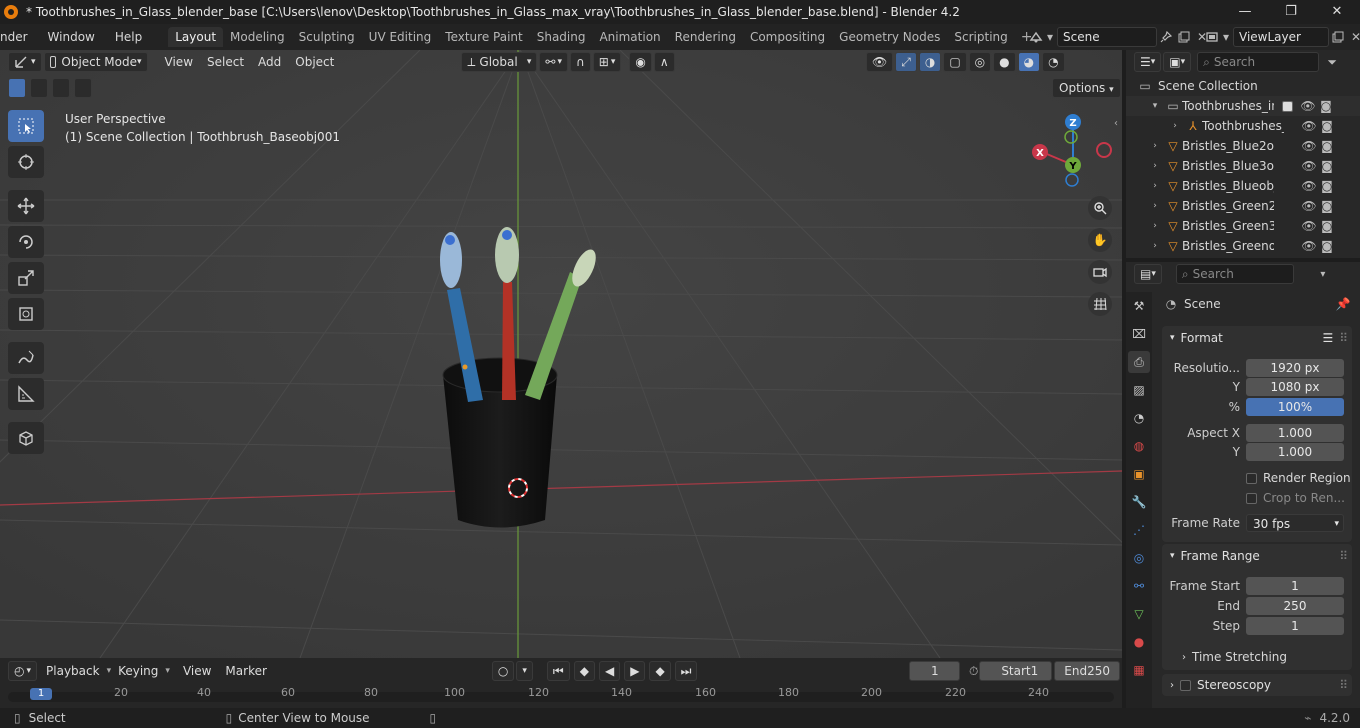 The height and width of the screenshot is (728, 1360). I want to click on pin-icon: 📌, so click(1343, 304).